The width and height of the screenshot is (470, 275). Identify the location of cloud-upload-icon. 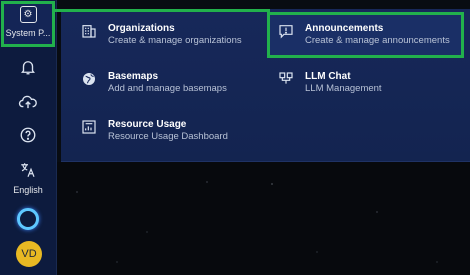
(27, 102).